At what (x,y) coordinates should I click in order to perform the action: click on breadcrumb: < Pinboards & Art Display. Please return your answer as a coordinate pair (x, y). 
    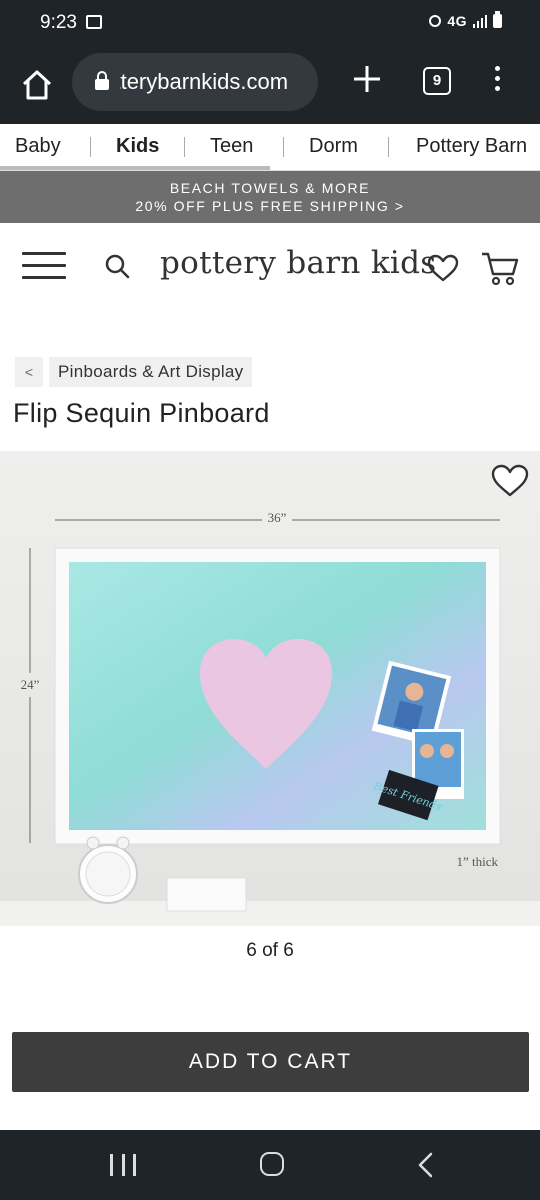
    Looking at the image, I should click on (134, 372).